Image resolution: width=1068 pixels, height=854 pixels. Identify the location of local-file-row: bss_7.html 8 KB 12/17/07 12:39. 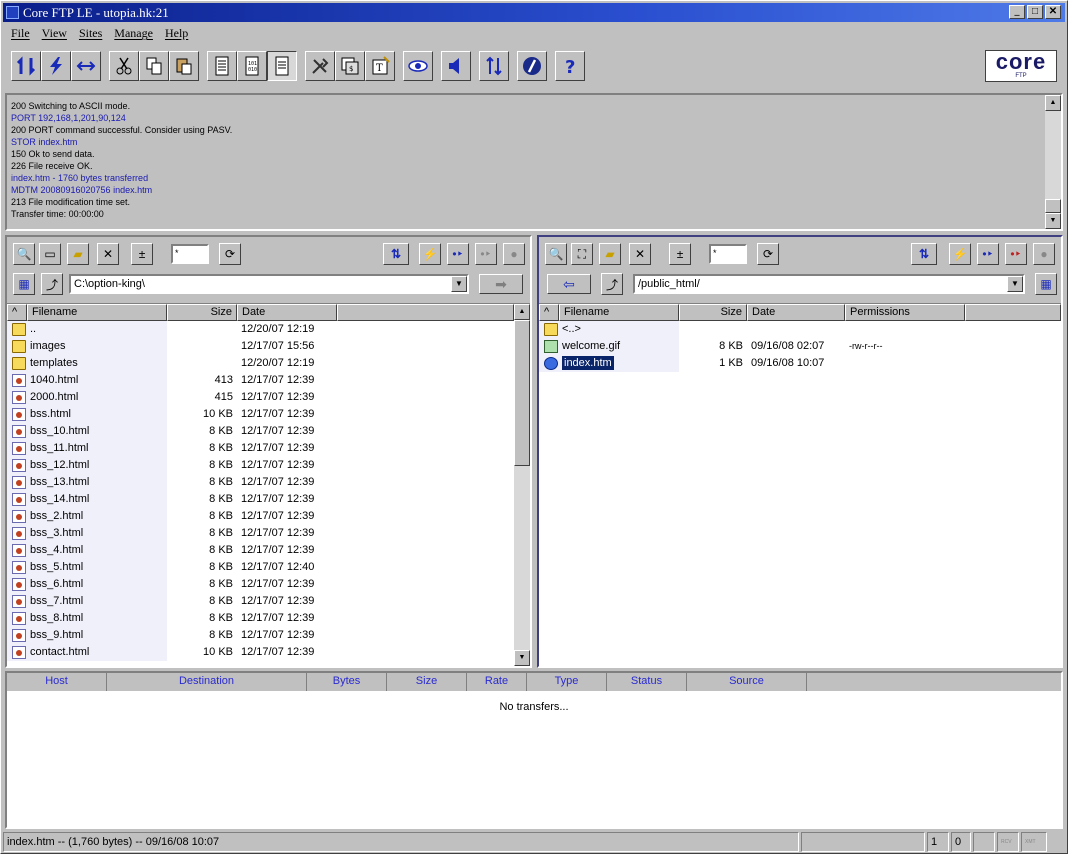
(260, 601).